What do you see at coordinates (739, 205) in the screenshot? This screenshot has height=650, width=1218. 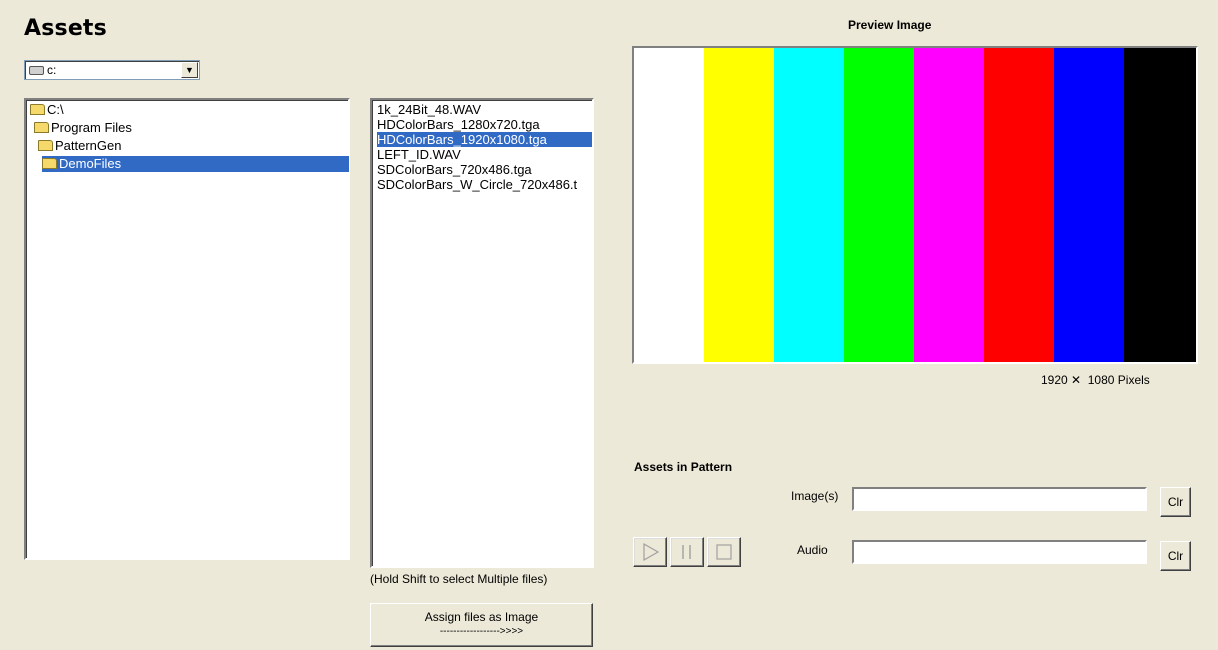 I see `color-bar-yellow` at bounding box center [739, 205].